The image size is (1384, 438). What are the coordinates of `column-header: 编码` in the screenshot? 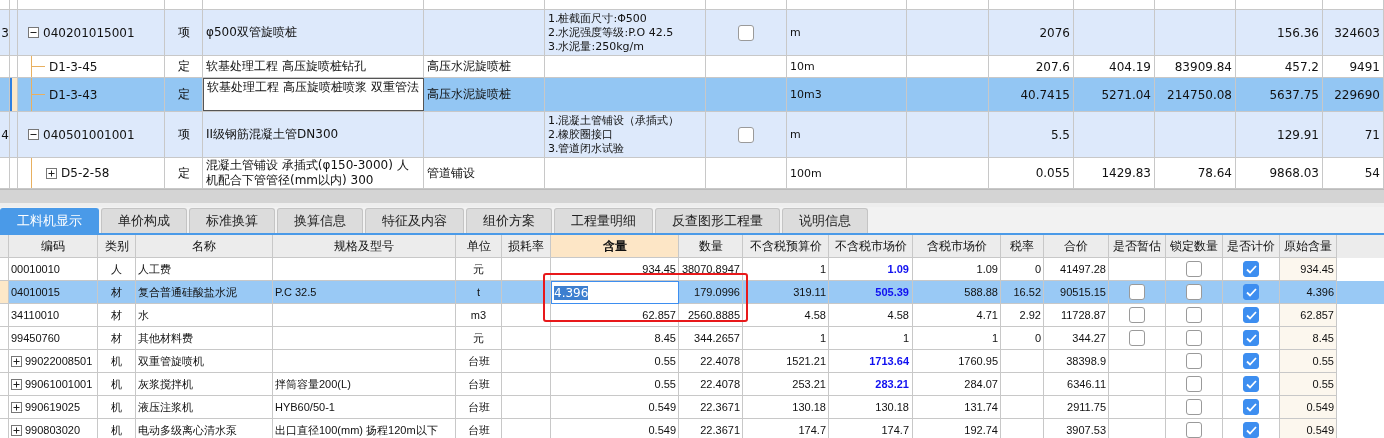 It's located at (53, 246).